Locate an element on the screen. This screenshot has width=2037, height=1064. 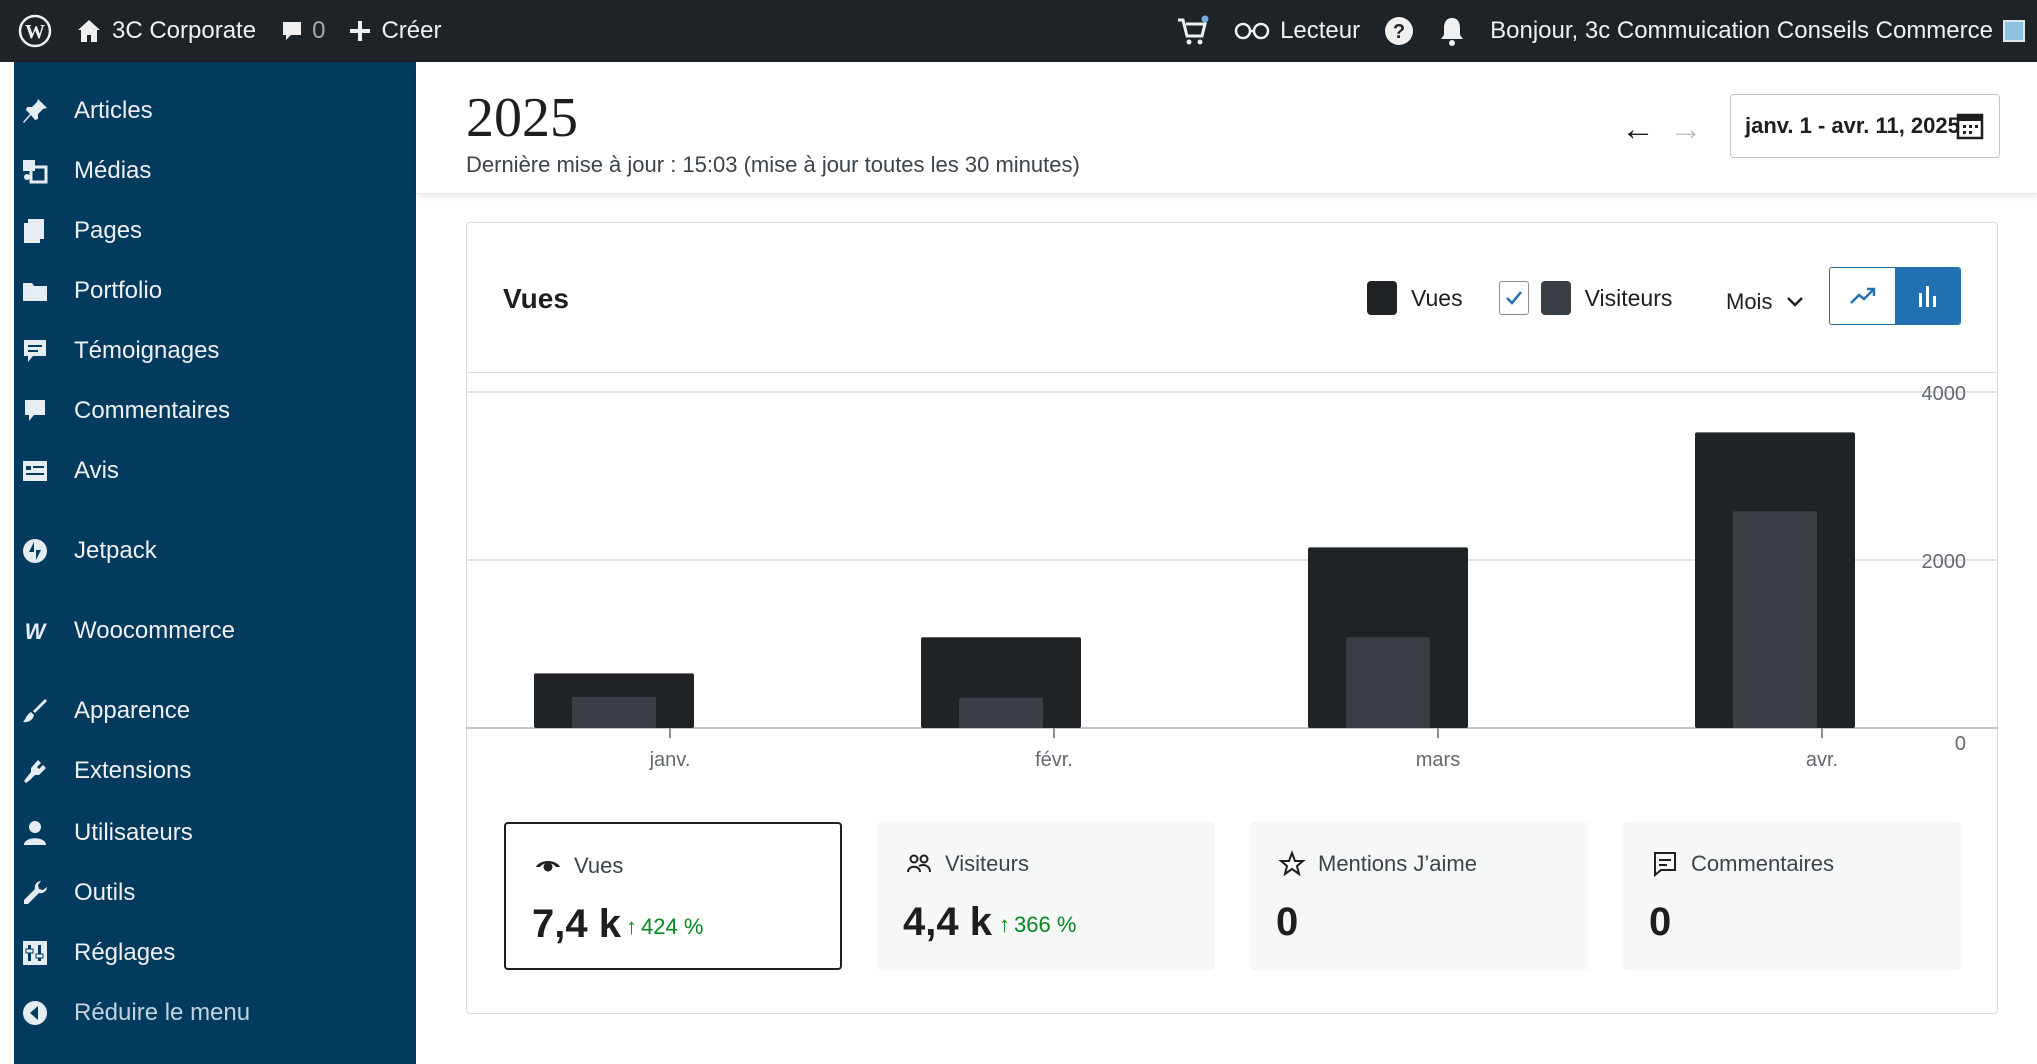
testimonial-icon is located at coordinates (35, 351).